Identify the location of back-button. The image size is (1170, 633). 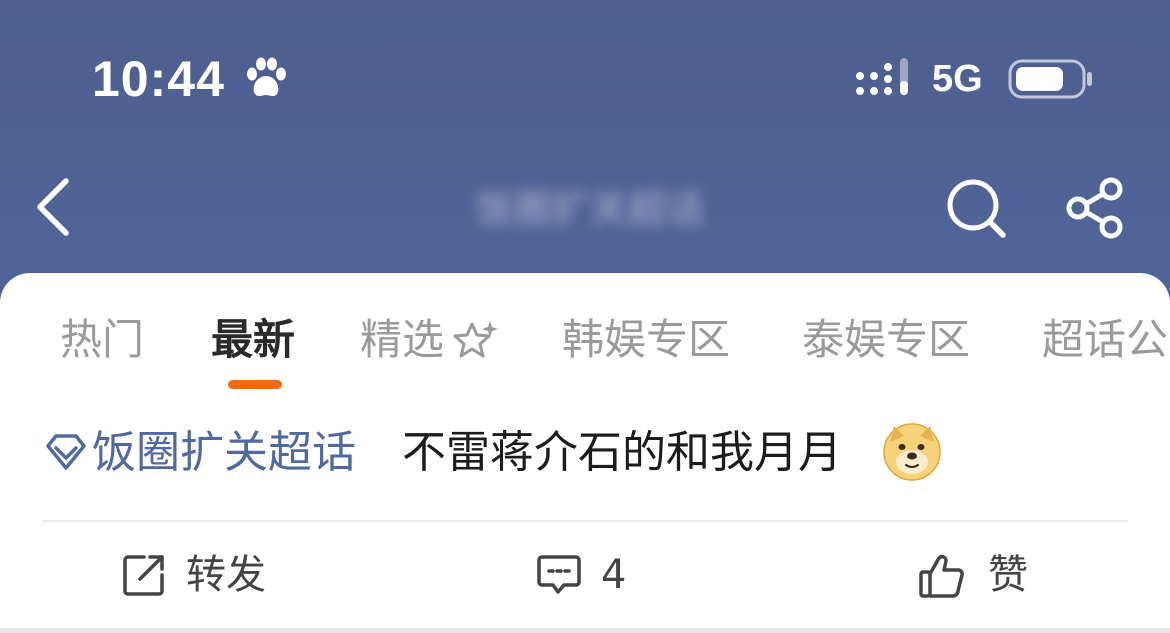
(55, 207).